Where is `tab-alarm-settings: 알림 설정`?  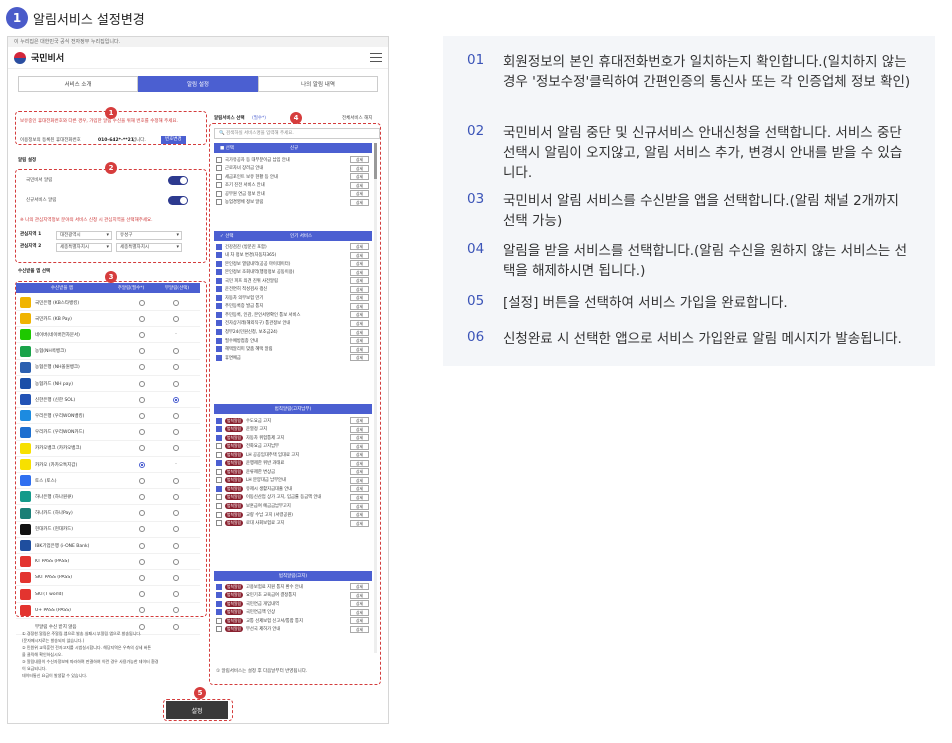
tab-alarm-settings: 알림 설정 is located at coordinates (198, 84).